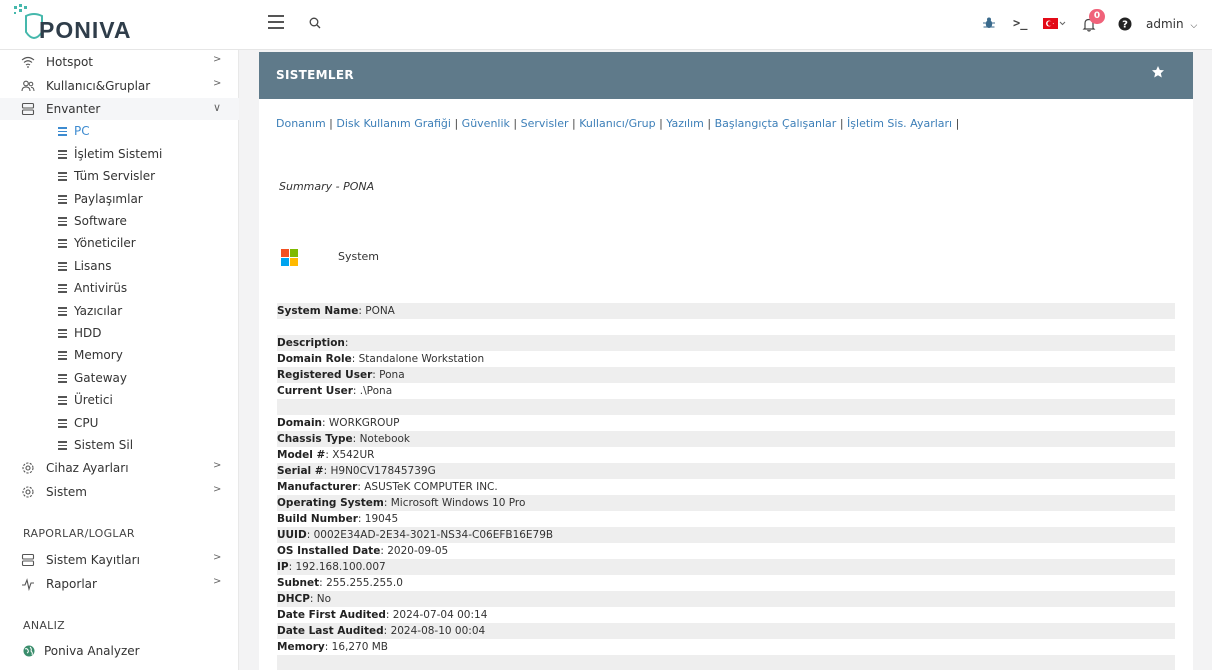 The height and width of the screenshot is (670, 1212). I want to click on sidebar-item-reports: Raporlar >, so click(119, 584).